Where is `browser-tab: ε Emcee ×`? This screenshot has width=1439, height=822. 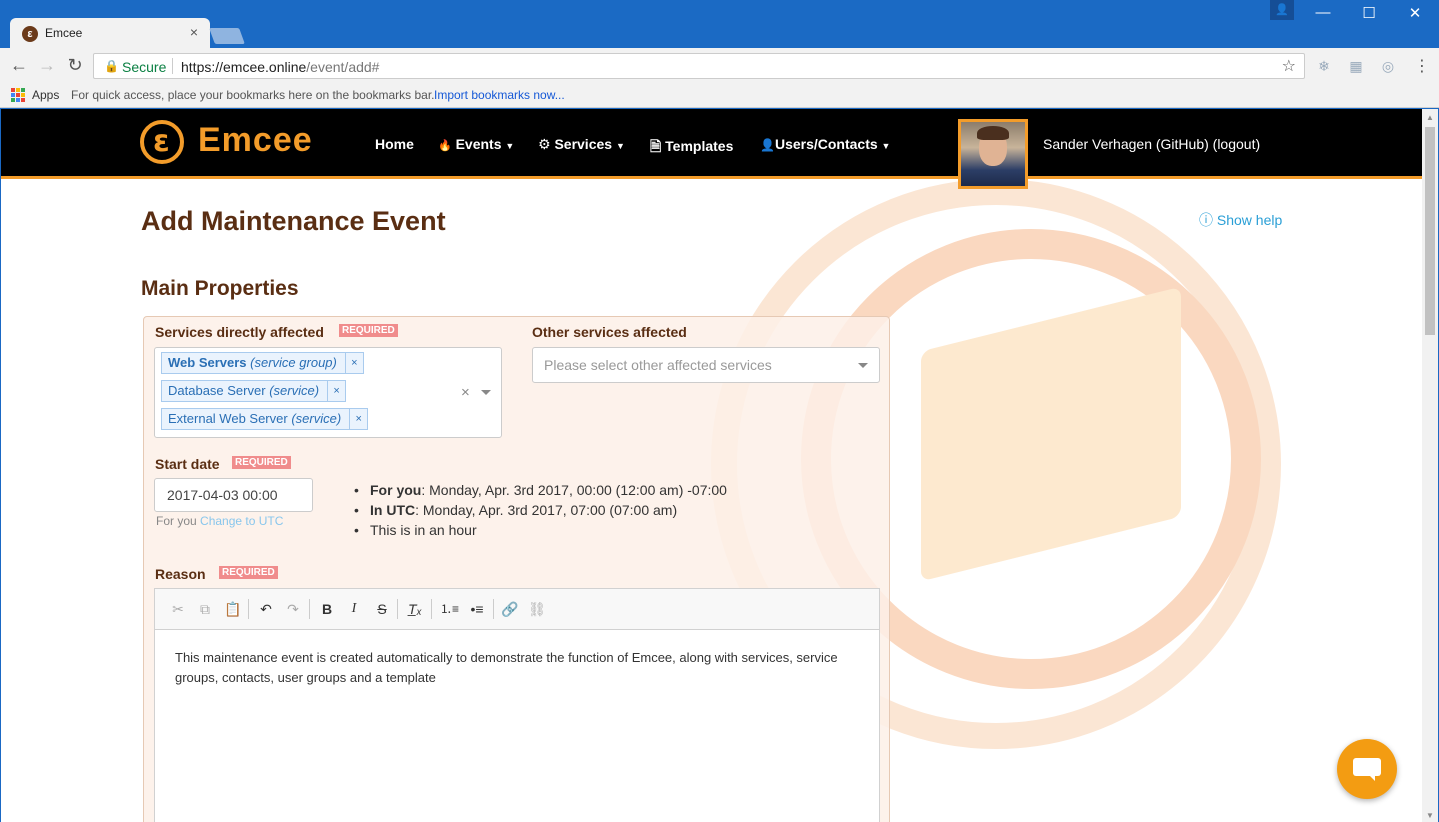 browser-tab: ε Emcee × is located at coordinates (110, 33).